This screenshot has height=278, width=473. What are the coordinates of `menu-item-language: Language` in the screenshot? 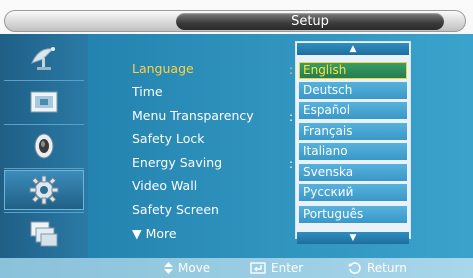 It's located at (163, 69).